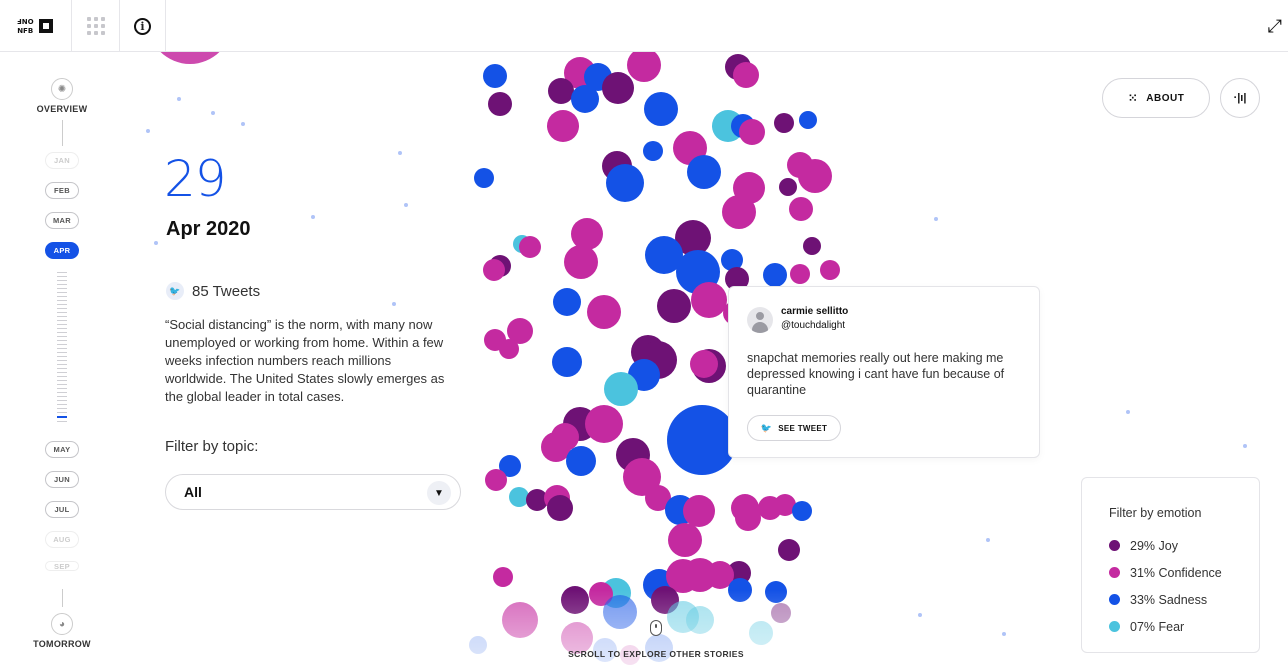  What do you see at coordinates (1240, 98) in the screenshot?
I see `sound-toggle-button: ·|ı|` at bounding box center [1240, 98].